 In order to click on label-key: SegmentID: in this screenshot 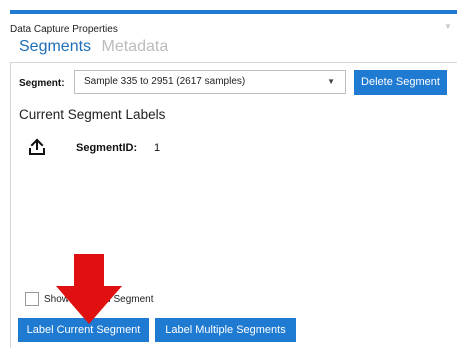, I will do `click(107, 148)`.